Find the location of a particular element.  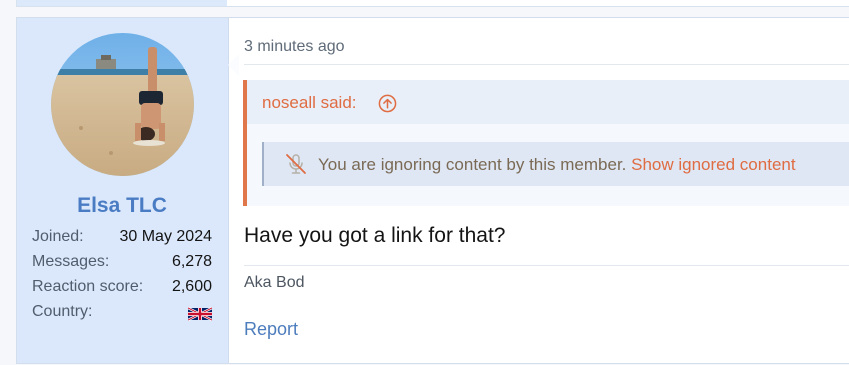

date-divider is located at coordinates (546, 64).